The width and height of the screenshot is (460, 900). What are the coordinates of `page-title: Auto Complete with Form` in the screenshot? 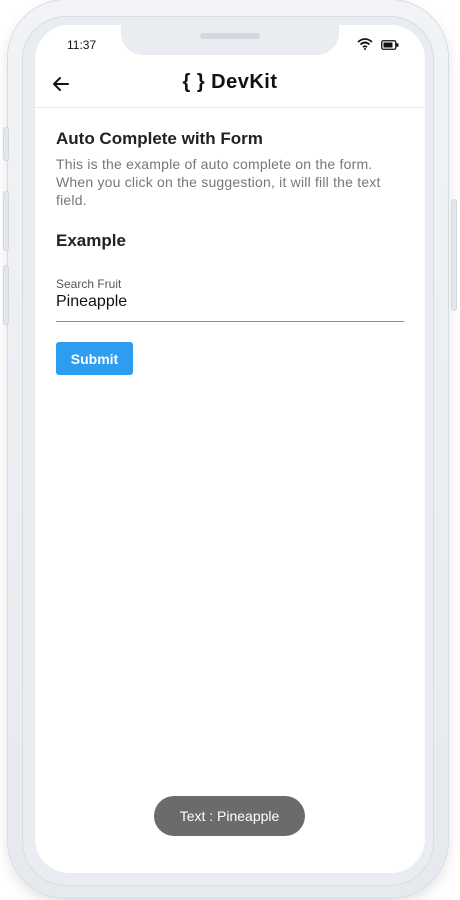 It's located at (159, 138).